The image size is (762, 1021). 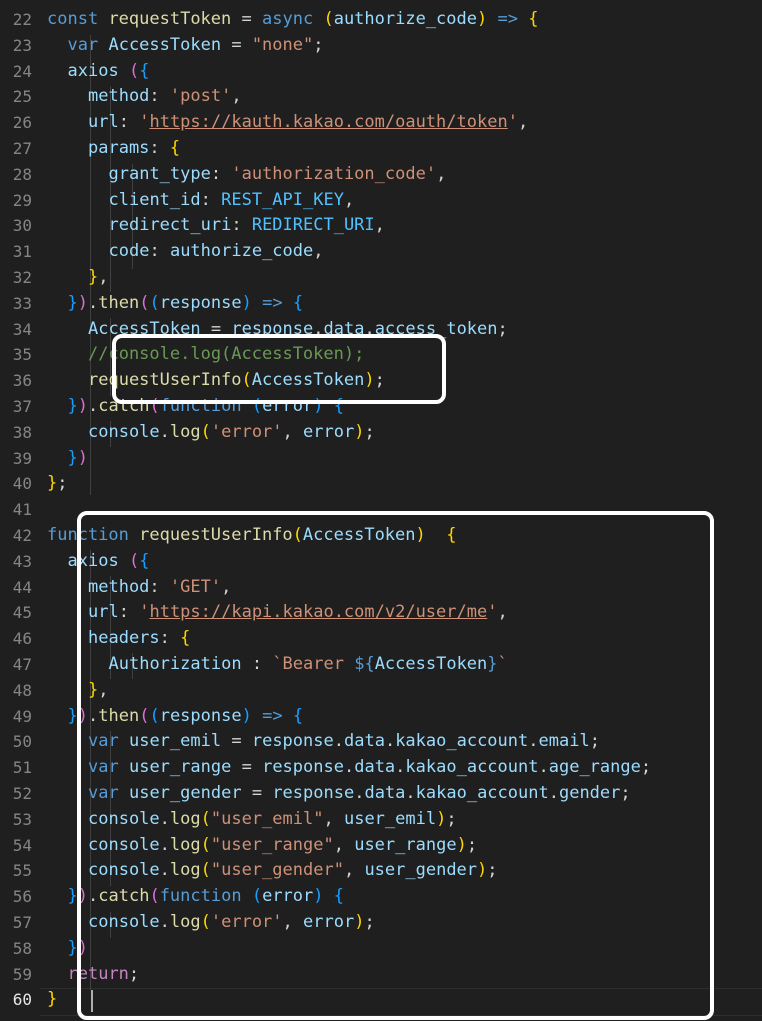 What do you see at coordinates (22, 381) in the screenshot?
I see `line-number: 36` at bounding box center [22, 381].